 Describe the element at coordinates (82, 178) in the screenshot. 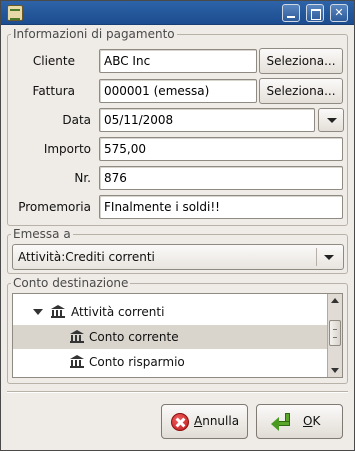

I see `number-label: Nr.` at that location.